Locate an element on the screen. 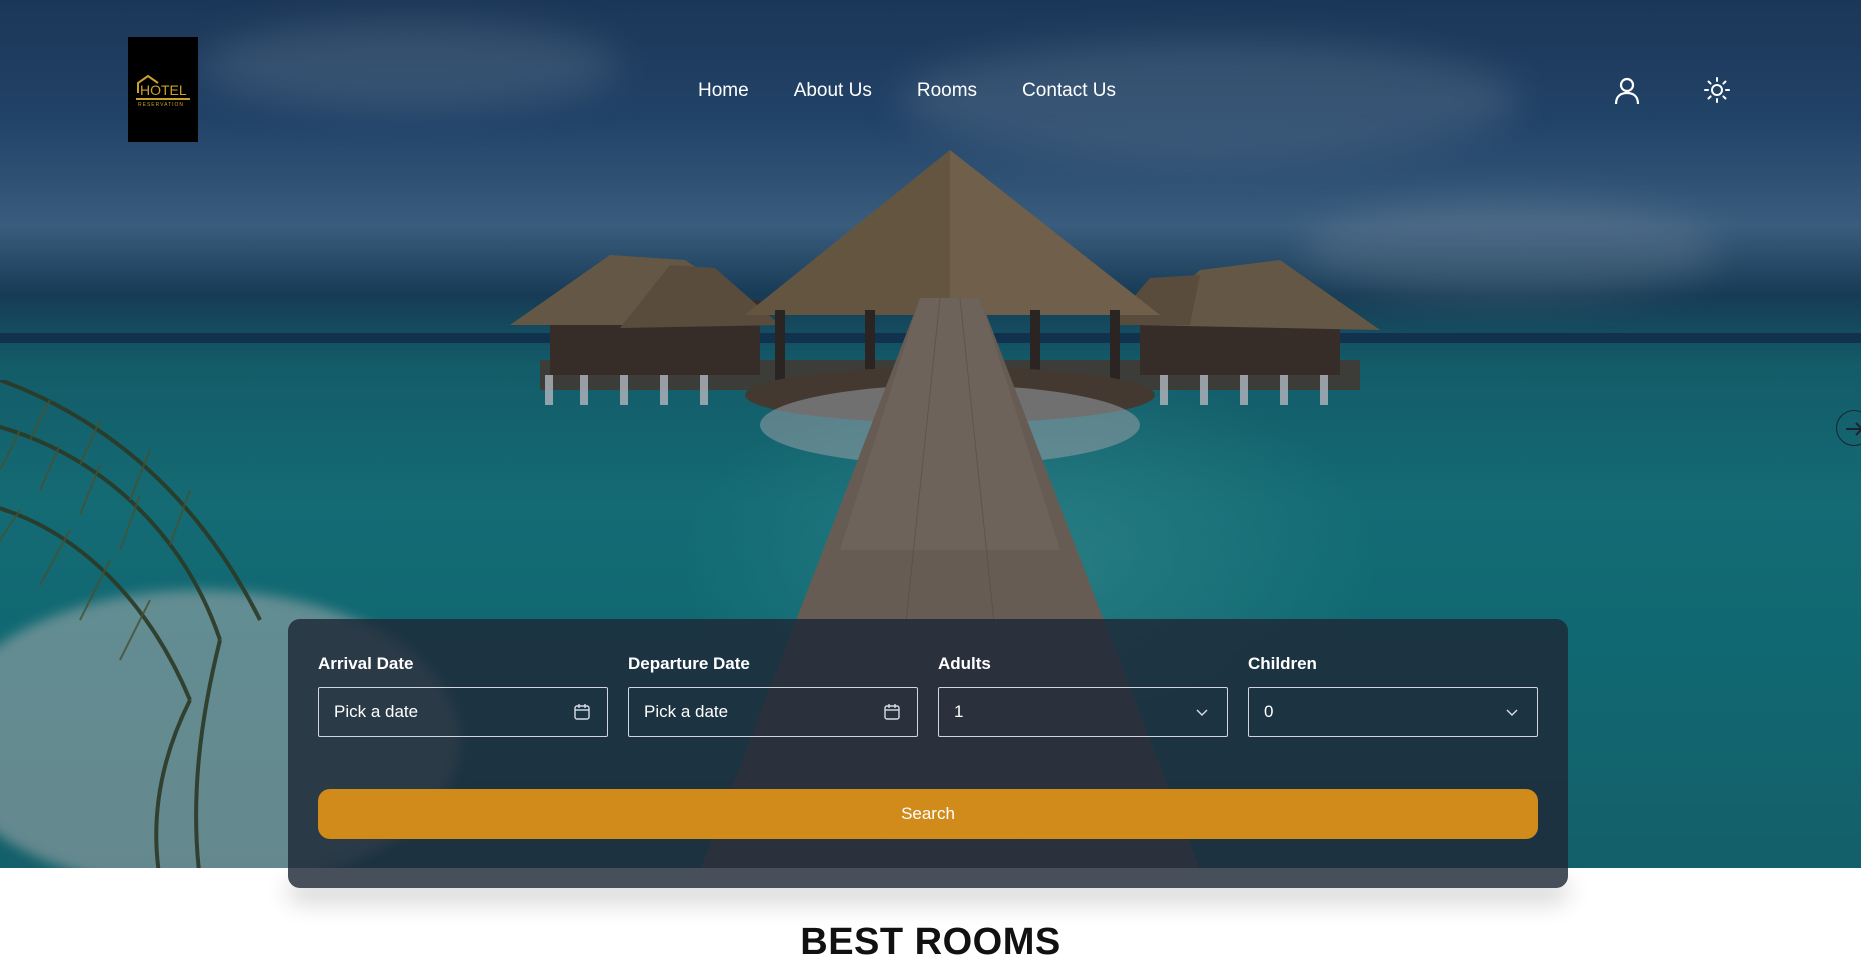 Image resolution: width=1861 pixels, height=965 pixels. user-account-button is located at coordinates (1627, 91).